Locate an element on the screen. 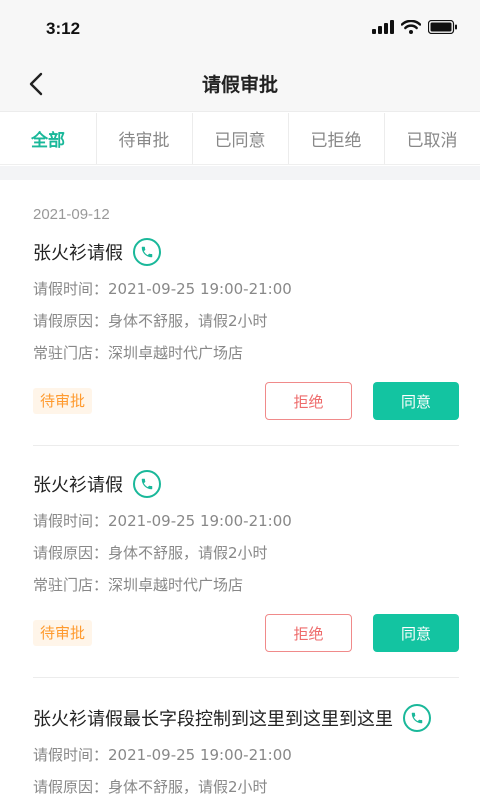  tab-all: 全部 is located at coordinates (48, 138).